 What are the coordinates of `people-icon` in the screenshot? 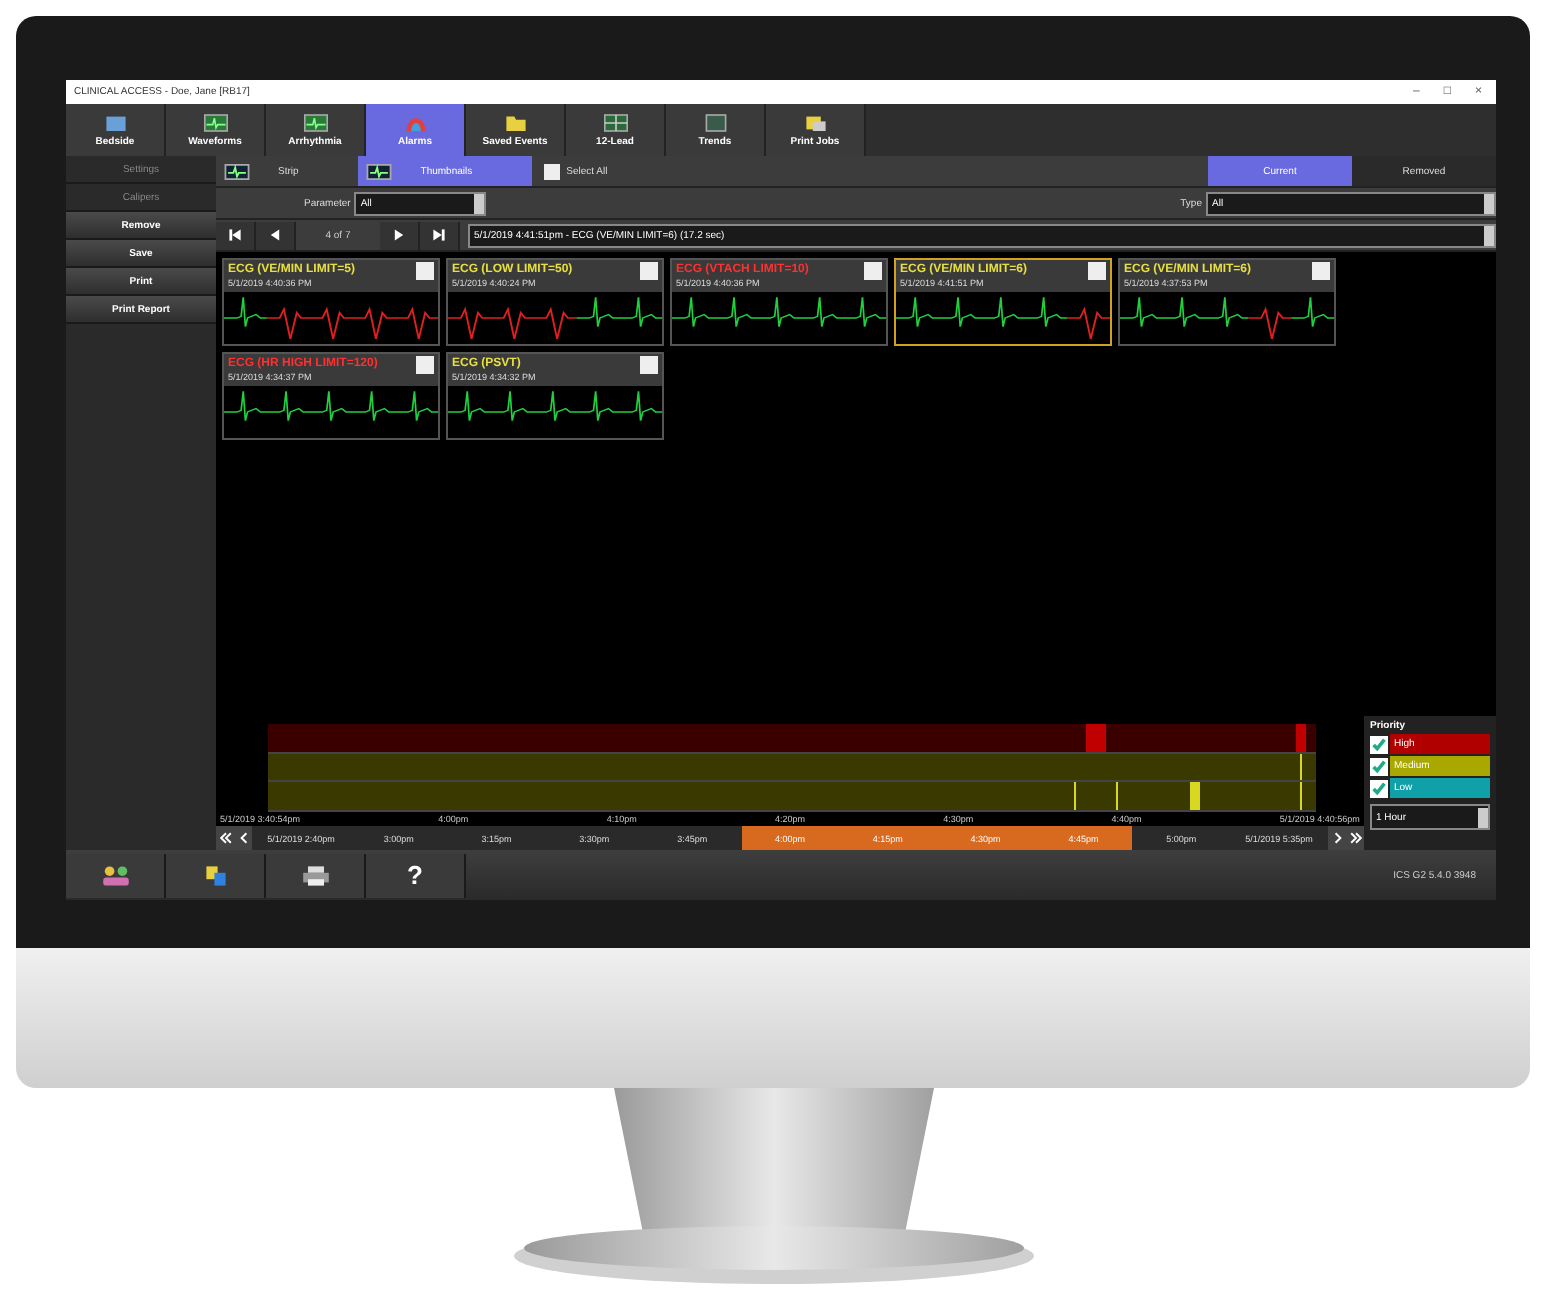 It's located at (115, 875).